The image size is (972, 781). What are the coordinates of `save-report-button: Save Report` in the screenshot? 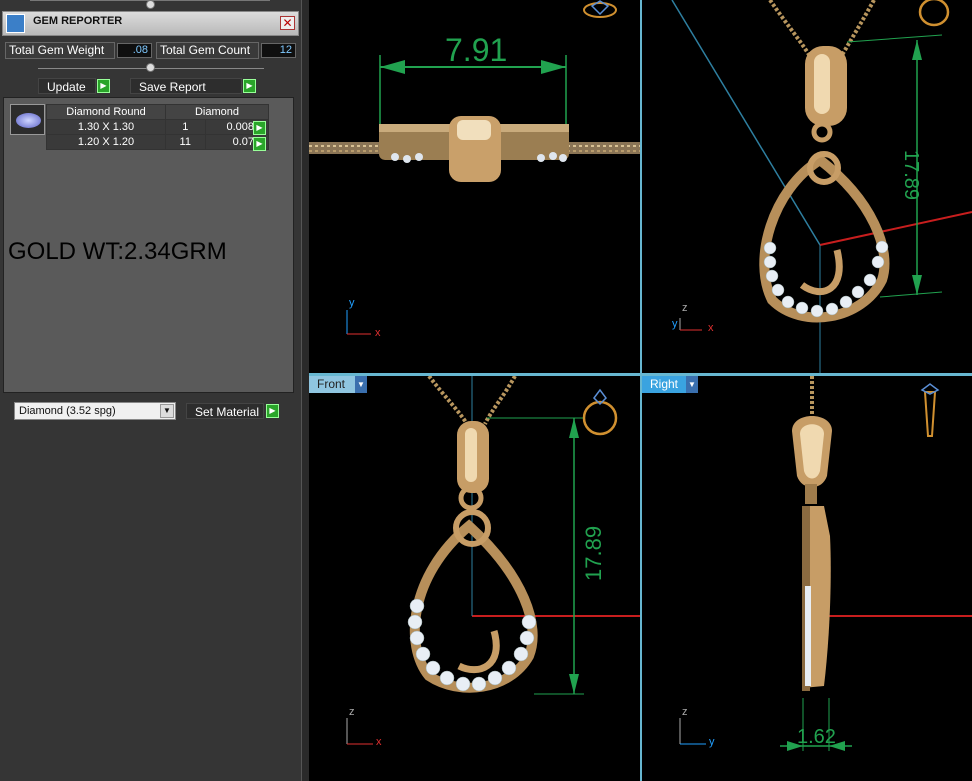 It's located at (186, 86).